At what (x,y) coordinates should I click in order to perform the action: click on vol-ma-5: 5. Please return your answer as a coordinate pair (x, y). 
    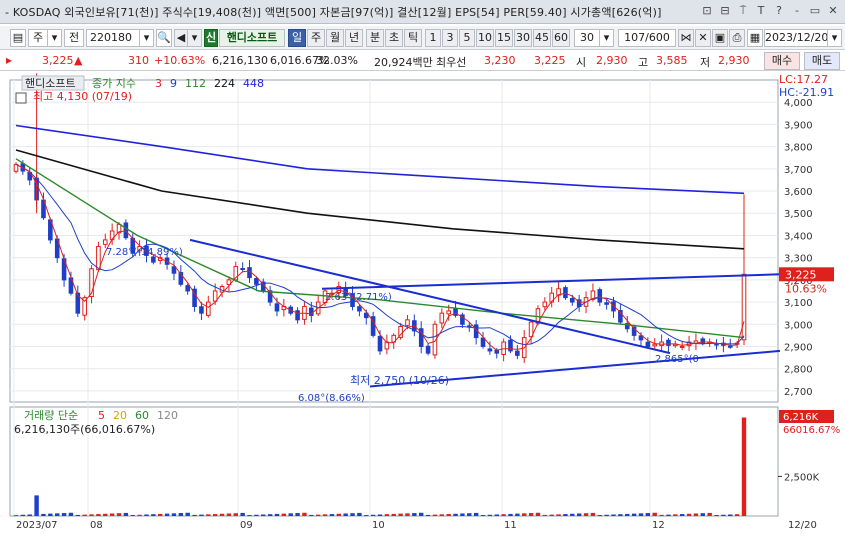
    Looking at the image, I should click on (101, 415).